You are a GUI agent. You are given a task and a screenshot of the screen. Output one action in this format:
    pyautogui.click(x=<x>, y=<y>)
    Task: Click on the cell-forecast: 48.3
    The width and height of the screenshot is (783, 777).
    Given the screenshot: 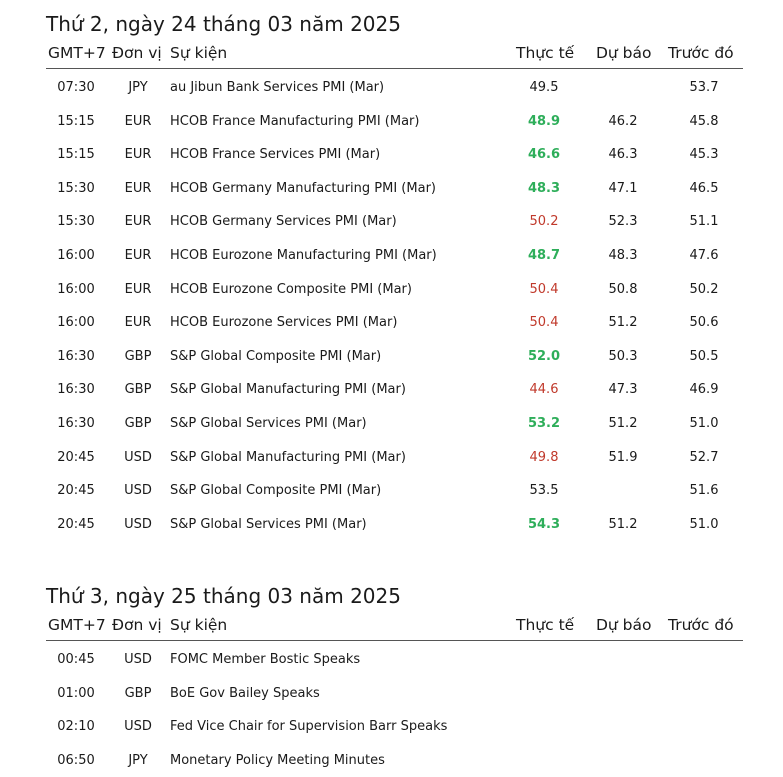 What is the action you would take?
    pyautogui.click(x=623, y=255)
    